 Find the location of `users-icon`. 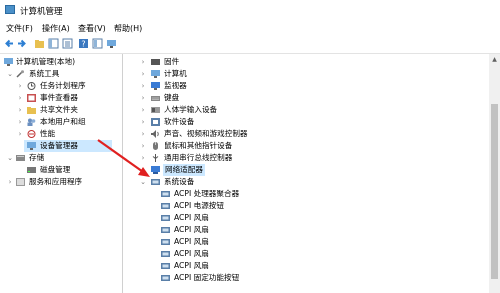

users-icon is located at coordinates (31, 122).